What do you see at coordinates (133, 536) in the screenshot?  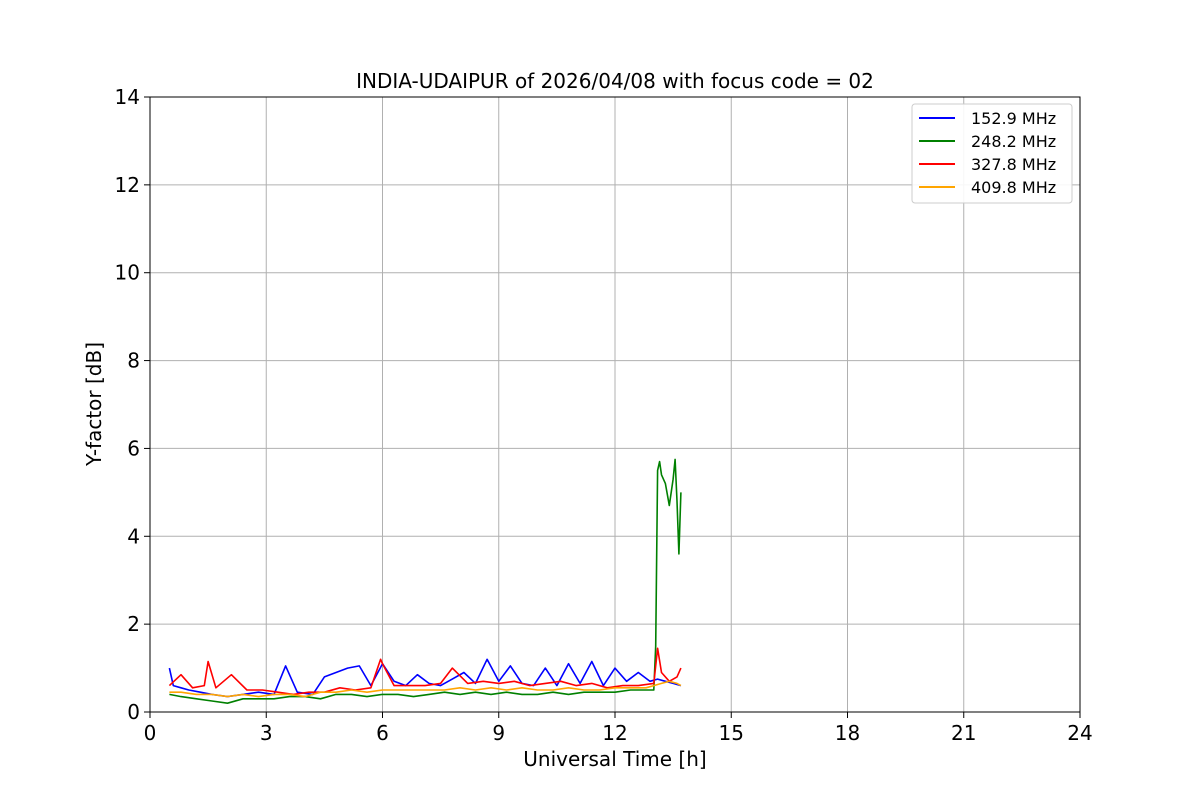 I see `y-tick-label: 4` at bounding box center [133, 536].